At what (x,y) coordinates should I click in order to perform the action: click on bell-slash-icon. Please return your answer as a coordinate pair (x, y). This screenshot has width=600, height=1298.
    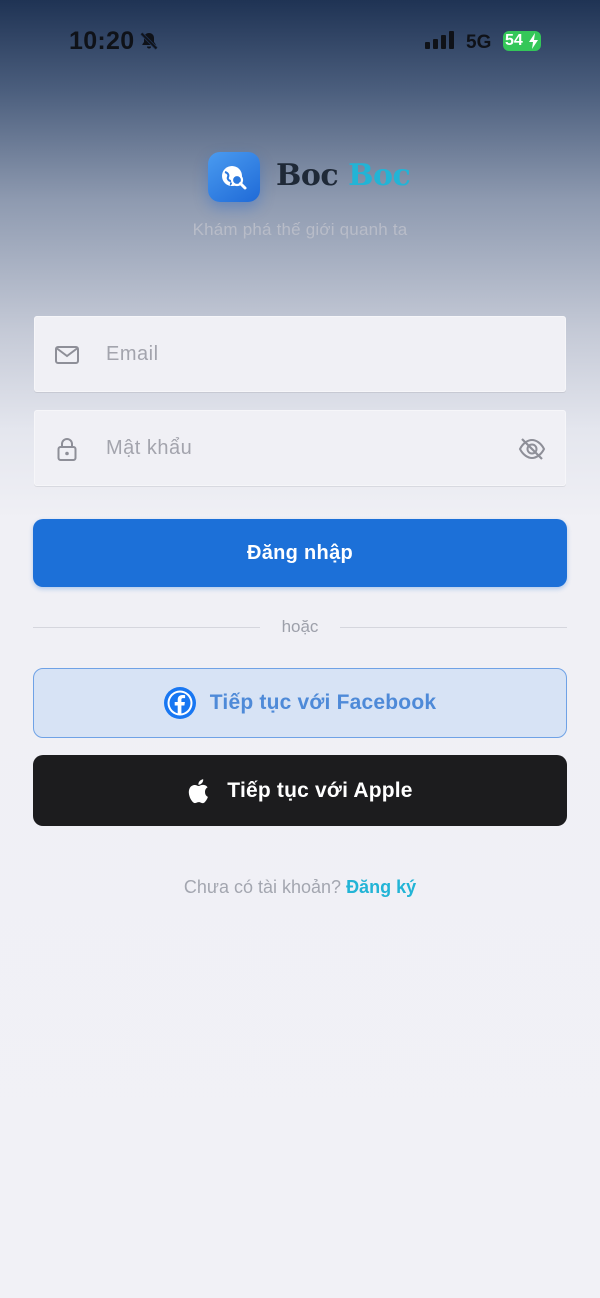
    Looking at the image, I should click on (149, 41).